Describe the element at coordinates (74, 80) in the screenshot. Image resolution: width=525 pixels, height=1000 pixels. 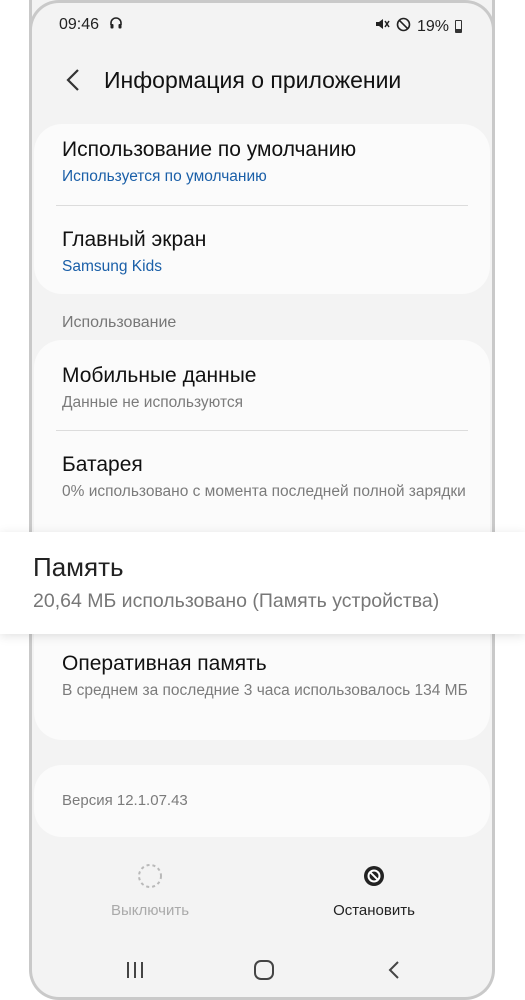
I see `chevron-left-icon` at that location.